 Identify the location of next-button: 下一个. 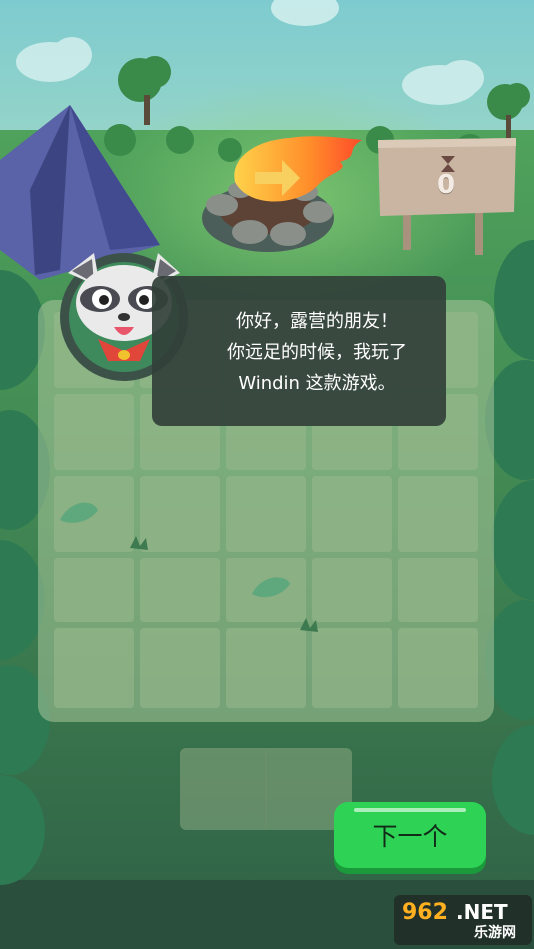
(410, 835).